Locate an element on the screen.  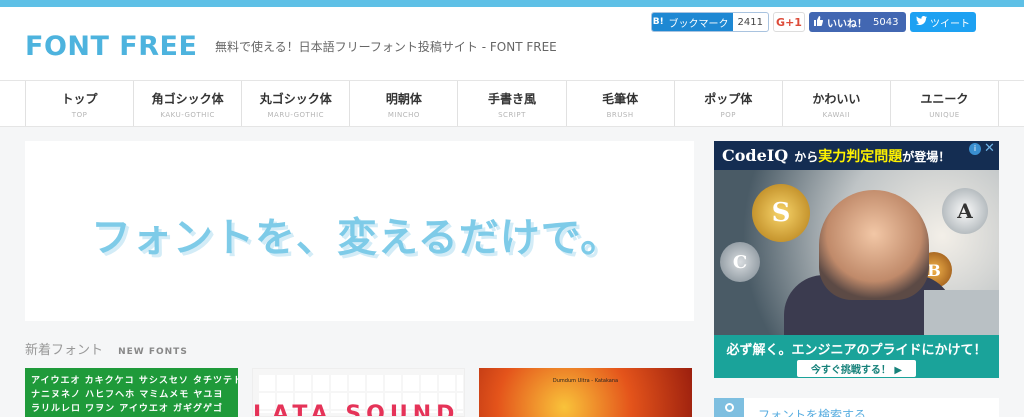
nav-item-kawaii: かわいい KAWAII is located at coordinates (837, 103).